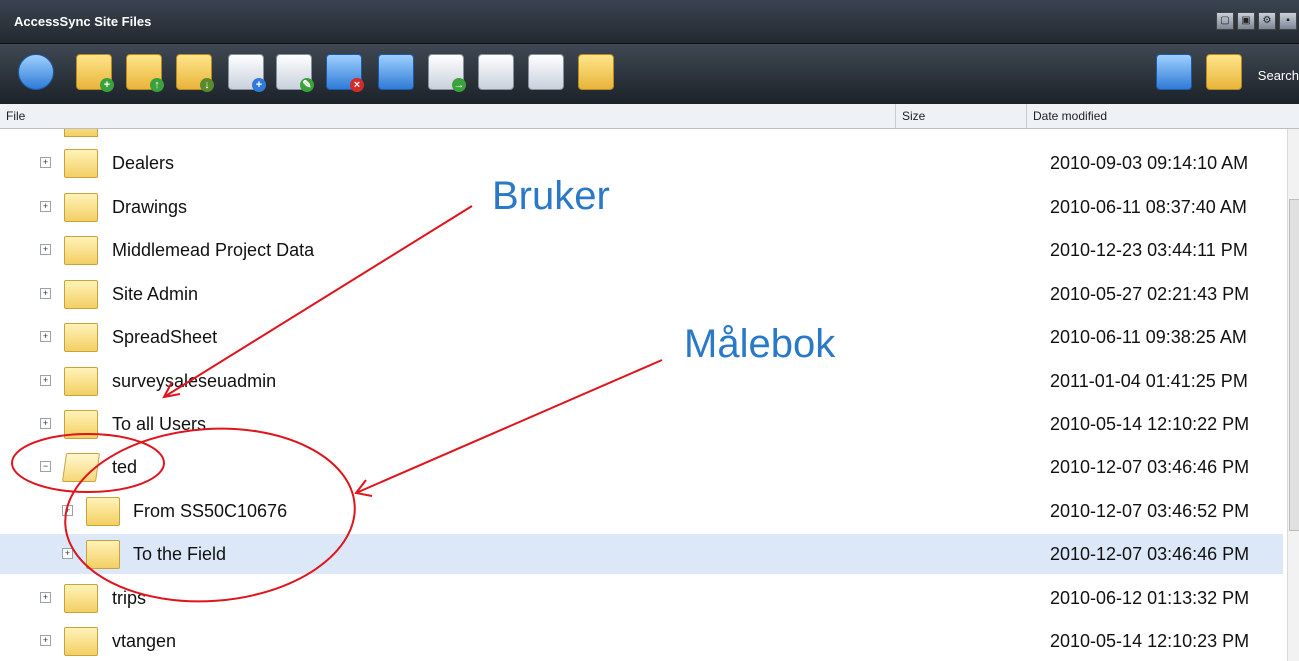  Describe the element at coordinates (447, 73) in the screenshot. I see `move-icon: →` at that location.